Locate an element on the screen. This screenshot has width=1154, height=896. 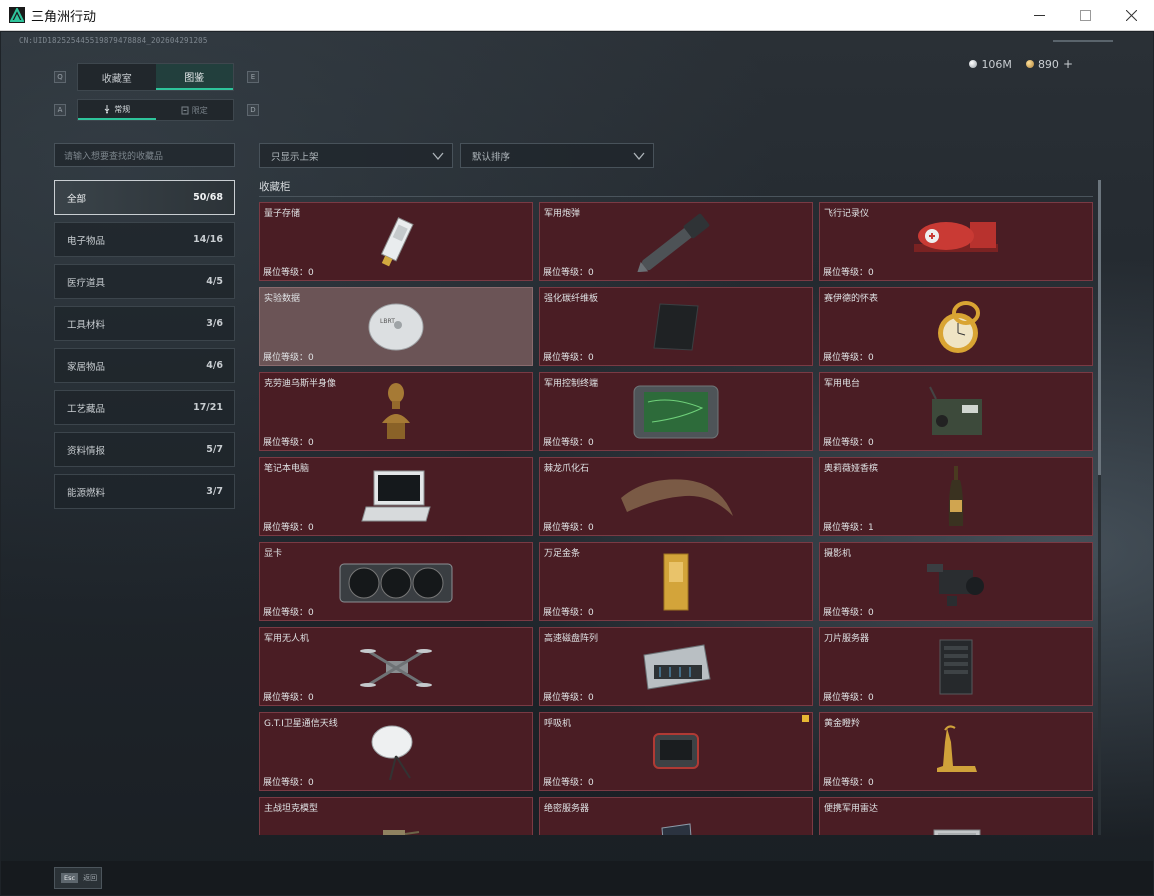
collectible-card: 绝密服务器 is located at coordinates (676, 816).